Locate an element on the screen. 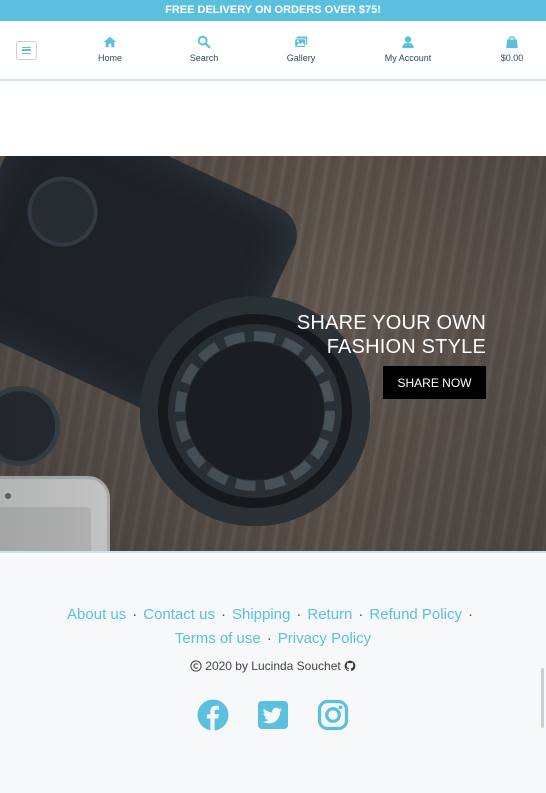 The width and height of the screenshot is (546, 793). promo-banner: FREE DELIVERY ON ORDERS OVER $75! is located at coordinates (273, 10).